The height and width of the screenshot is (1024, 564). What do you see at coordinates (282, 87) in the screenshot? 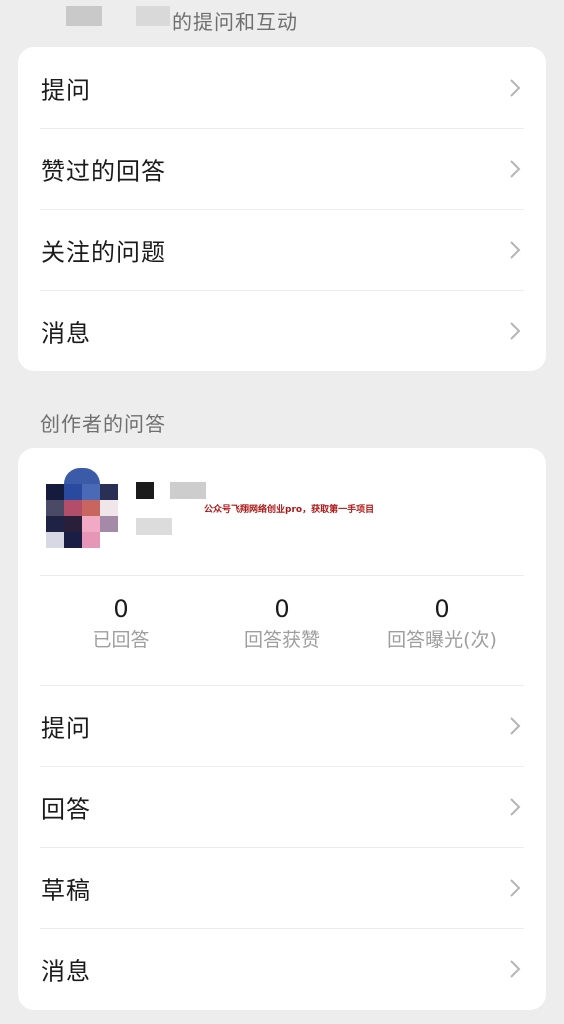
I see `menu-item-questions: 提问` at bounding box center [282, 87].